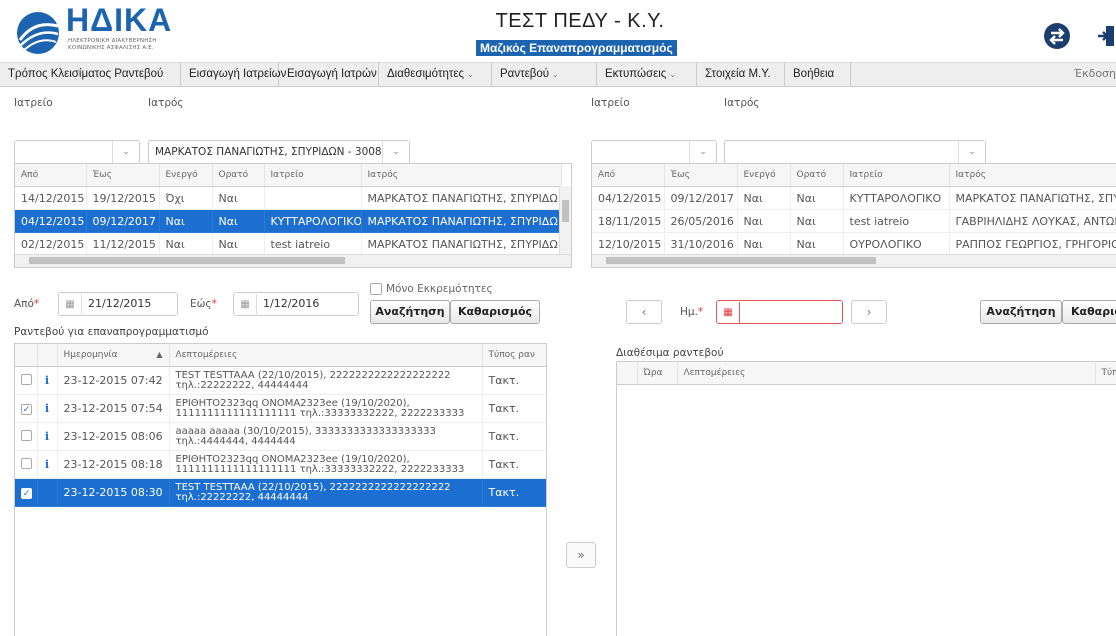  I want to click on logo-swirl-icon, so click(38, 33).